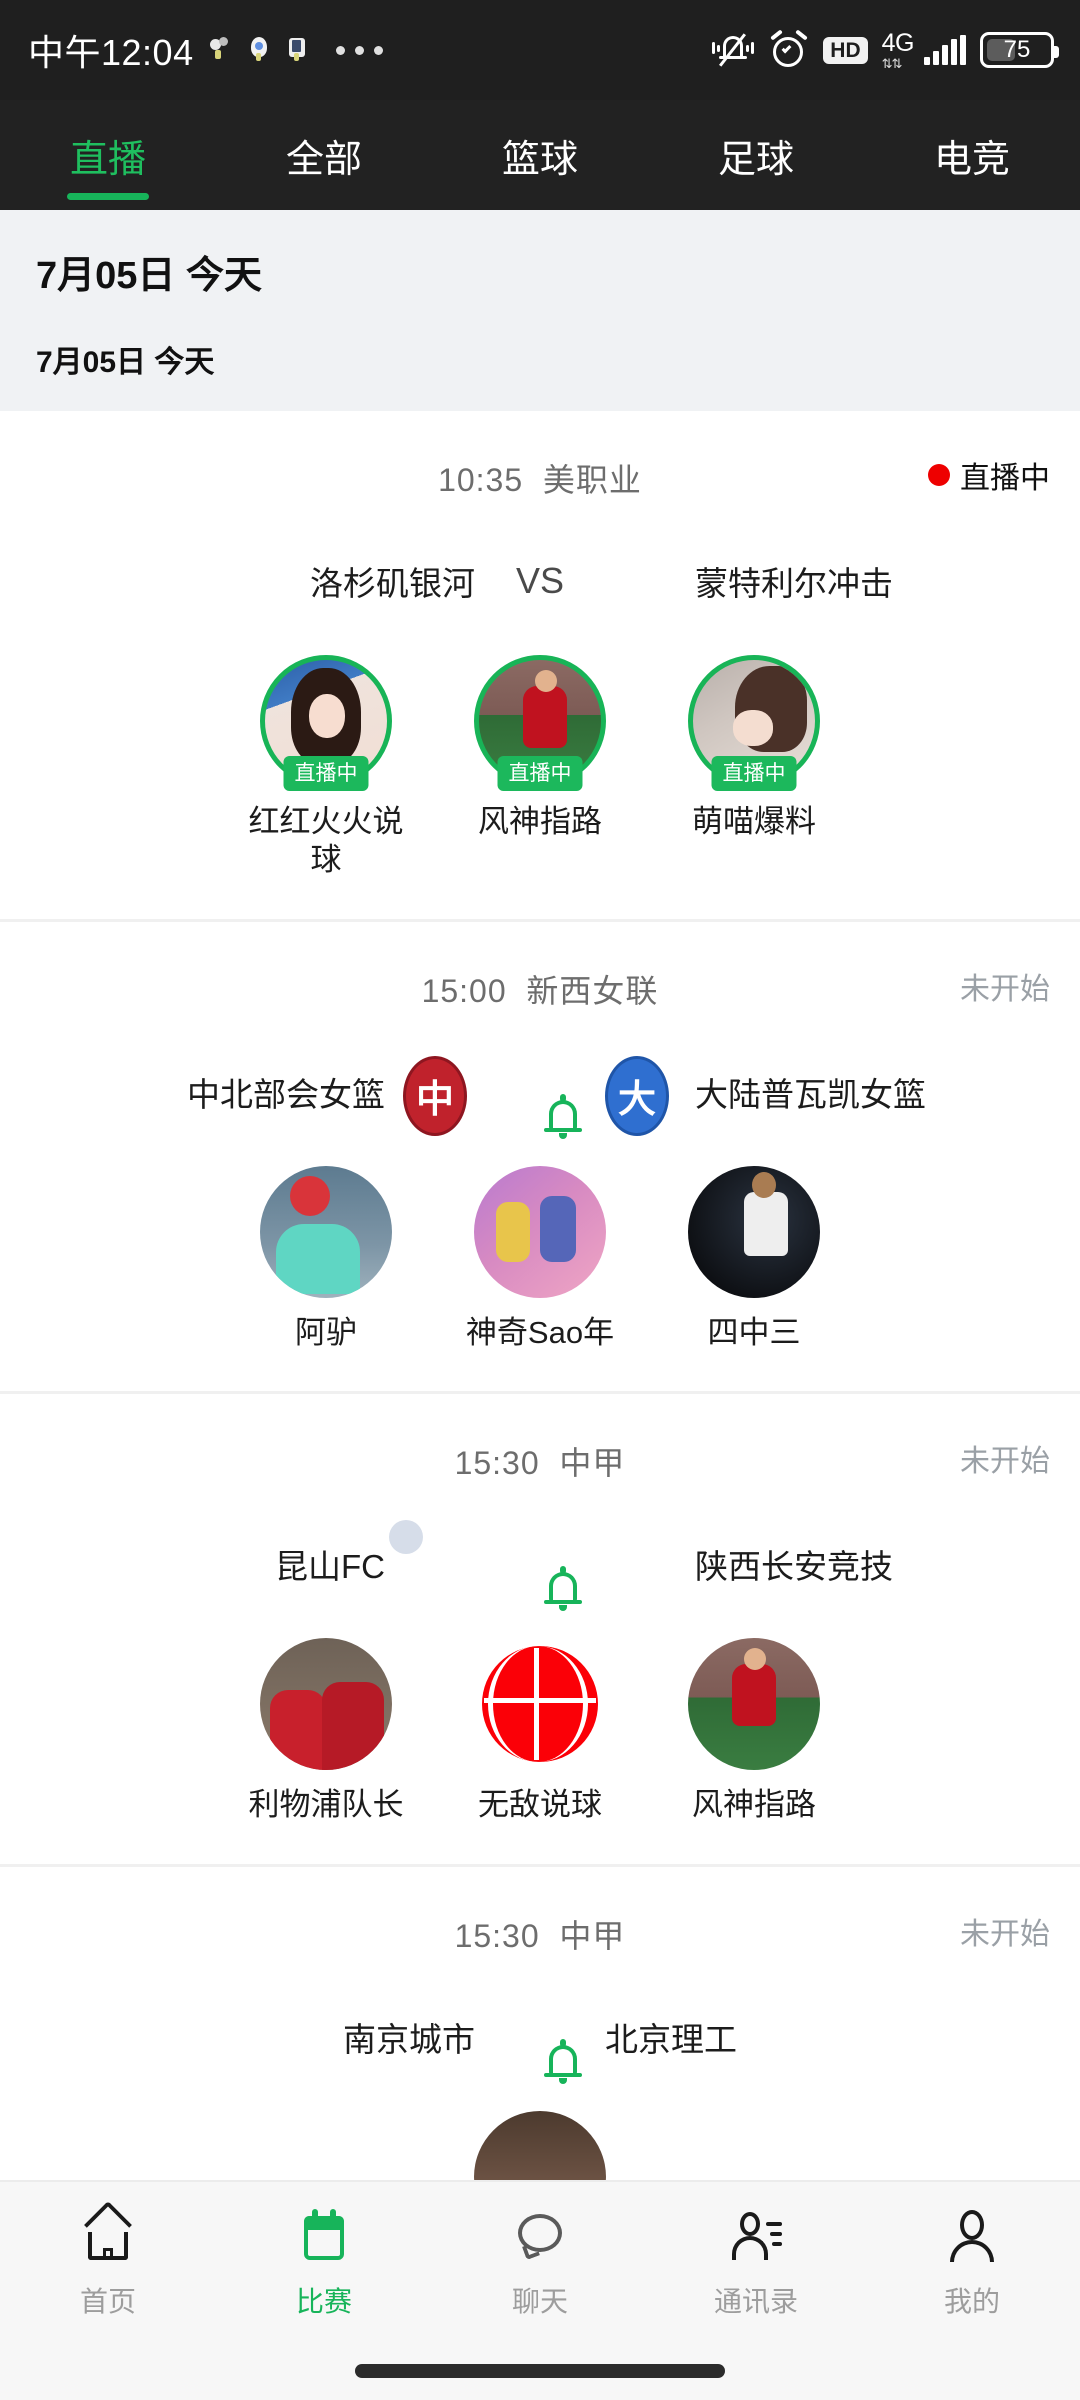 This screenshot has height=2400, width=1080. Describe the element at coordinates (810, 1094) in the screenshot. I see `away-team-name: 大陆普瓦凯女篮` at that location.